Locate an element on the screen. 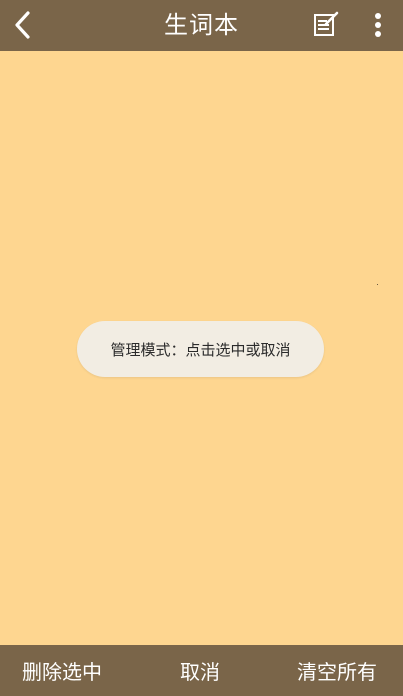 This screenshot has height=696, width=403. delete-selected-button: 删除选中 is located at coordinates (62, 670).